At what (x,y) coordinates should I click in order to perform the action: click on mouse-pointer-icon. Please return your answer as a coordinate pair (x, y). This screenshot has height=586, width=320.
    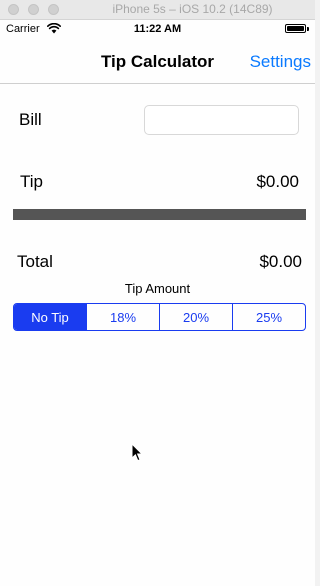
    Looking at the image, I should click on (137, 452).